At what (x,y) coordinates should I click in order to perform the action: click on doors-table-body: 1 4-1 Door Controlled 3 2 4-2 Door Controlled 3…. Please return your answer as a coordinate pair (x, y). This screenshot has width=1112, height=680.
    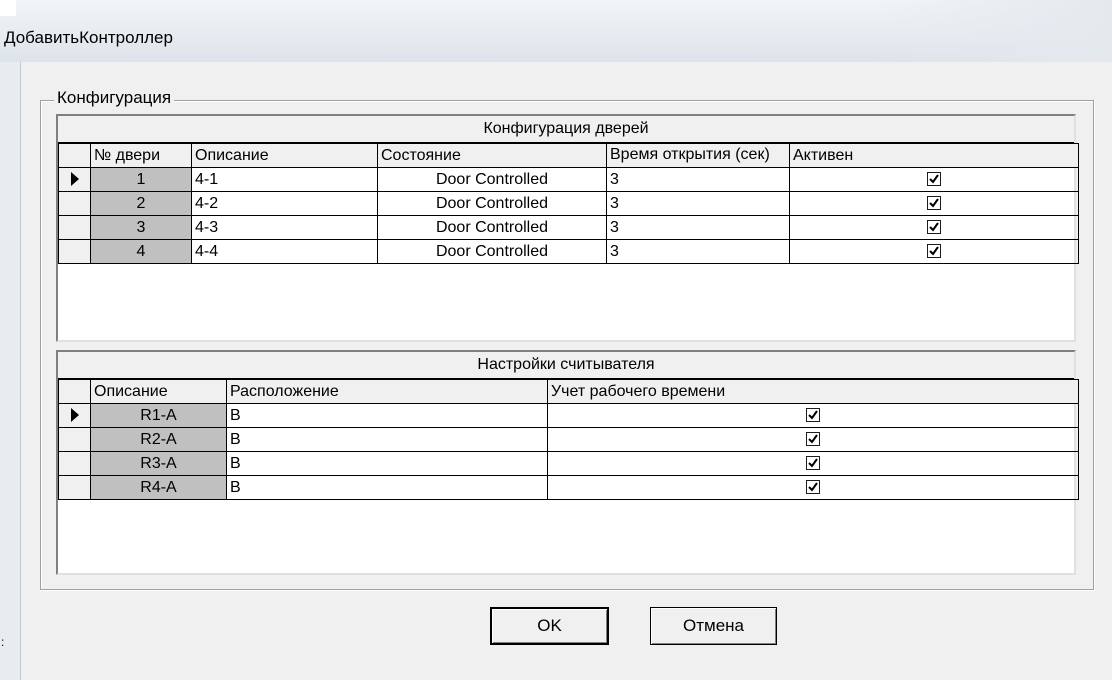
    Looking at the image, I should click on (568, 215).